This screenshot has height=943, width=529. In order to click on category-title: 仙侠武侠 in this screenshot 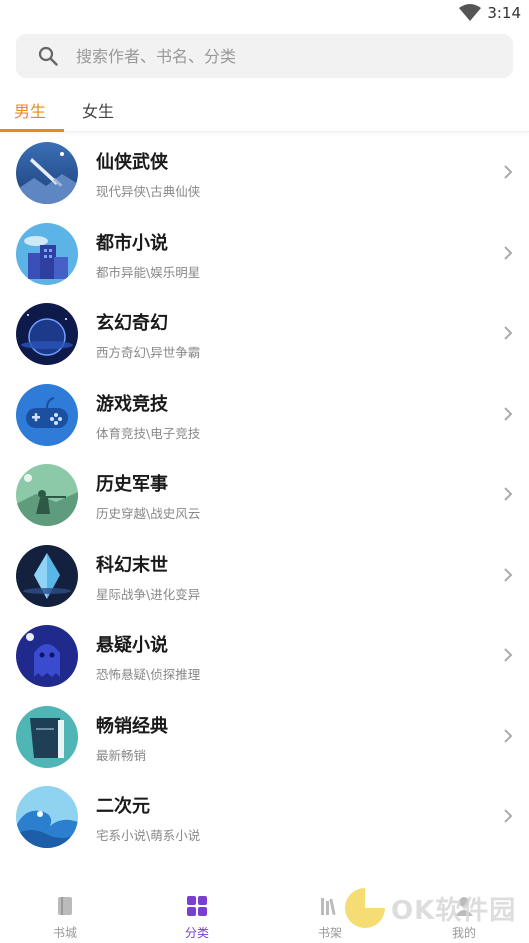, I will do `click(132, 162)`.